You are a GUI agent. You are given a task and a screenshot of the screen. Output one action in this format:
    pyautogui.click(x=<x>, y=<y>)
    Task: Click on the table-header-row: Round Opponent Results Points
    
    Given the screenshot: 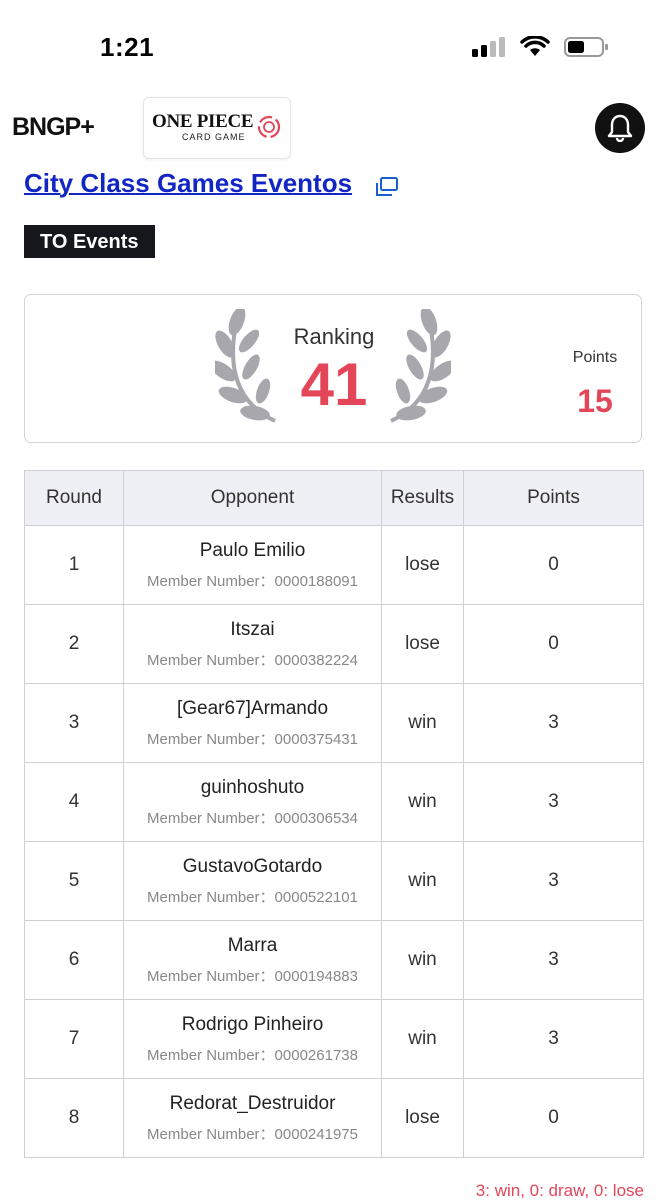 What is the action you would take?
    pyautogui.click(x=334, y=498)
    